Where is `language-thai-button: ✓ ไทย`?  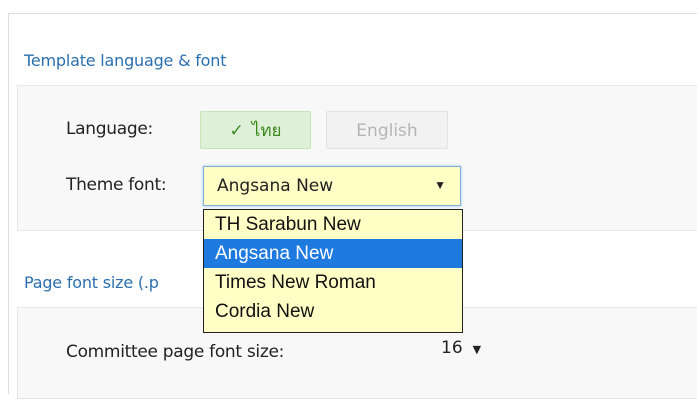 language-thai-button: ✓ ไทย is located at coordinates (255, 130).